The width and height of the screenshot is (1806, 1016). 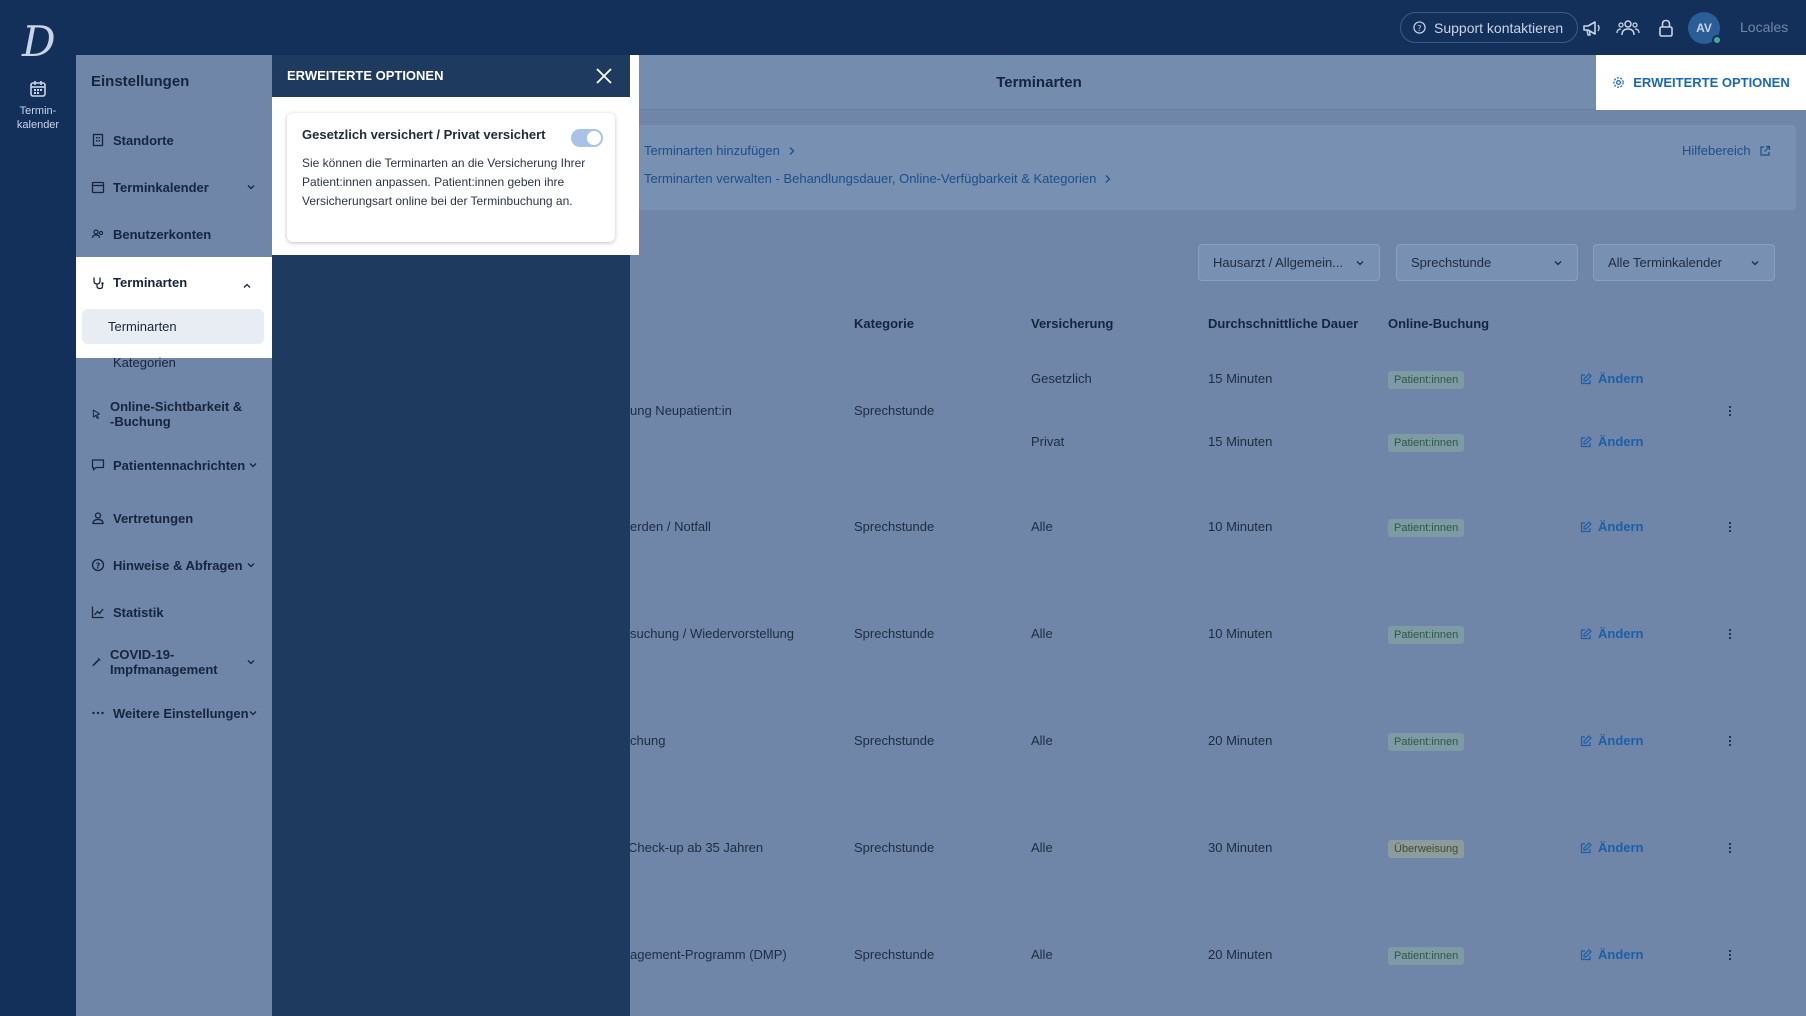 What do you see at coordinates (587, 138) in the screenshot?
I see `insurance-toggle` at bounding box center [587, 138].